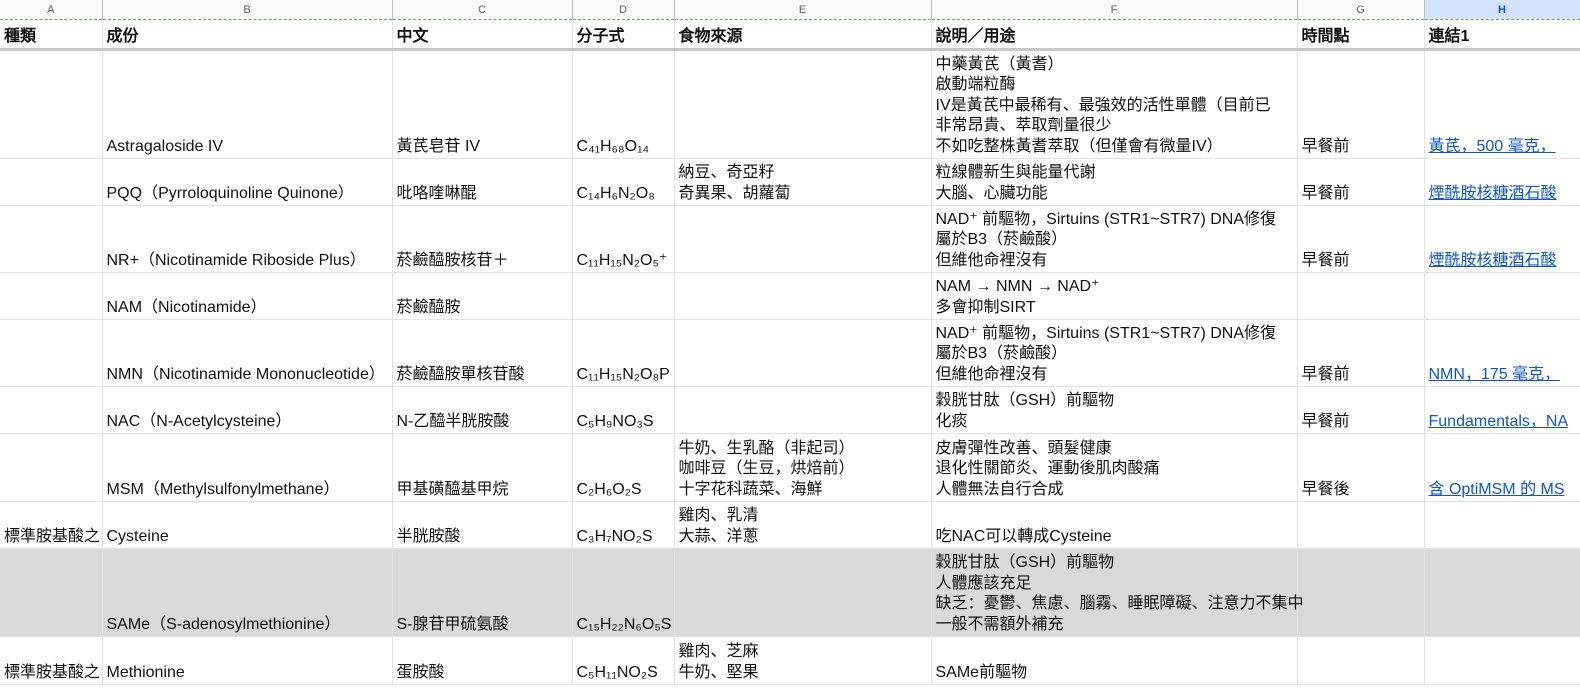 Image resolution: width=1580 pixels, height=689 pixels. I want to click on cell-chinese-name: S-腺苷甲硫氨酸, so click(482, 592).